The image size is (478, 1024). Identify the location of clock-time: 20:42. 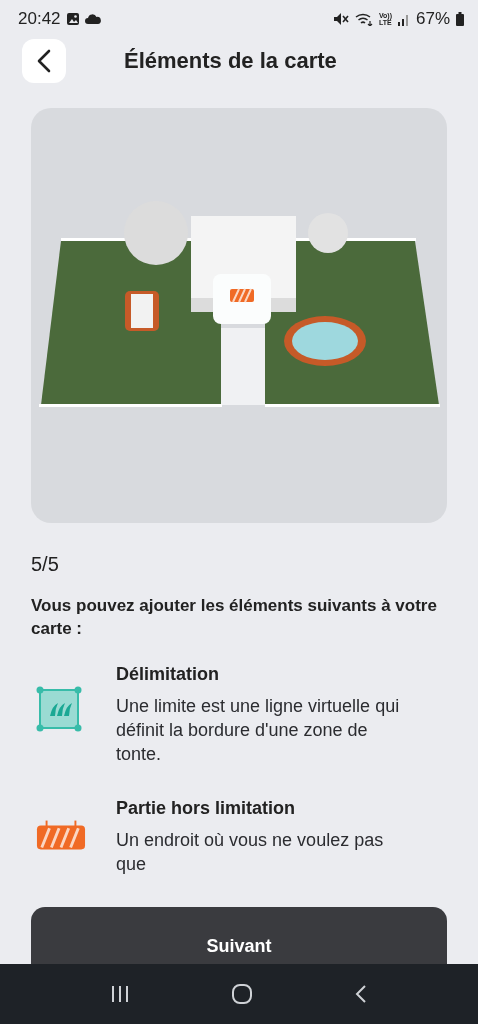
(39, 19).